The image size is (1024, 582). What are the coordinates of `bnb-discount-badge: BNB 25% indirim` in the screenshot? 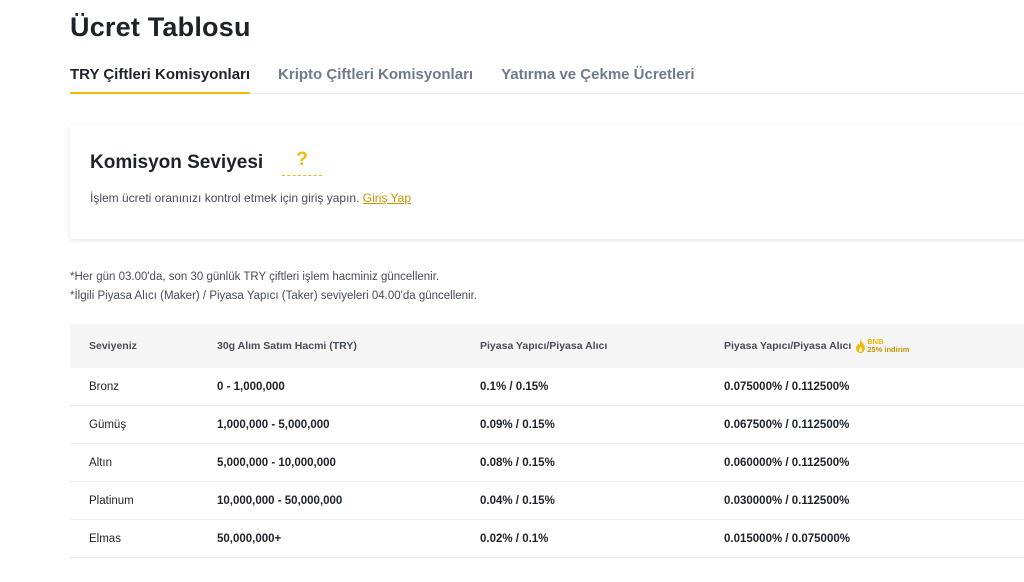 It's located at (882, 346).